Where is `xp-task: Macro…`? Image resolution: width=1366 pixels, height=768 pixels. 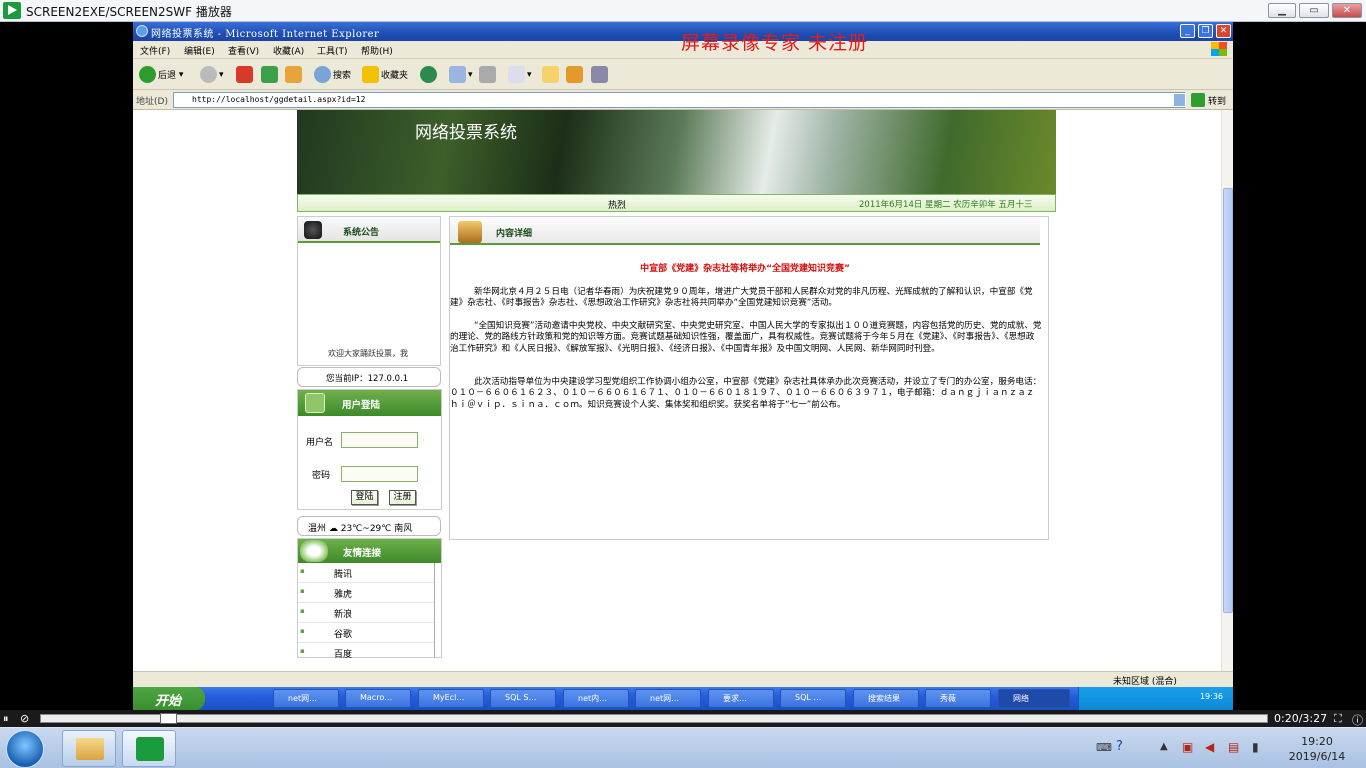 xp-task: Macro… is located at coordinates (378, 698).